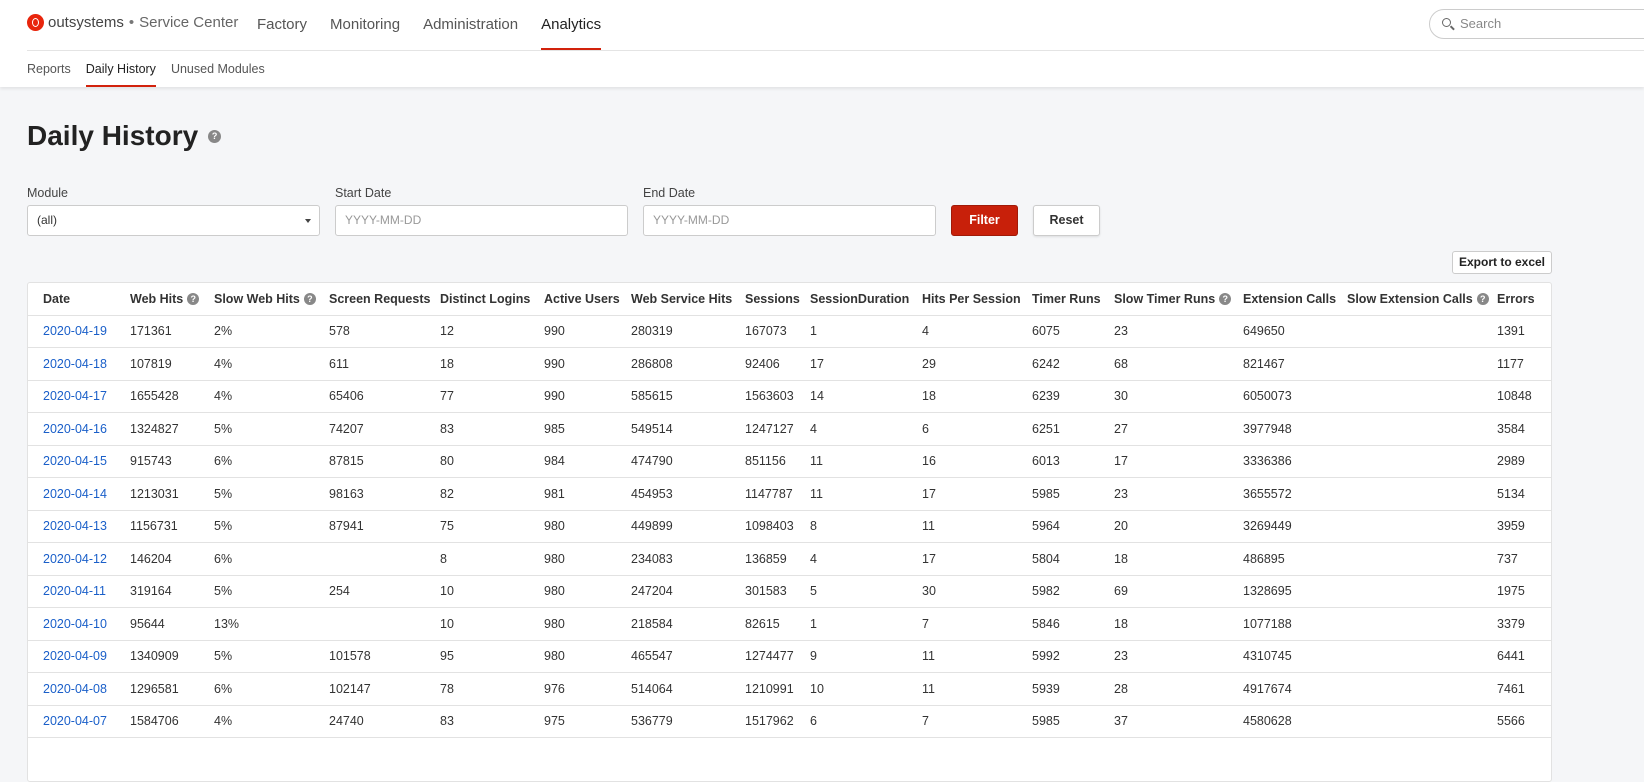  I want to click on nav-administration: Administration, so click(470, 25).